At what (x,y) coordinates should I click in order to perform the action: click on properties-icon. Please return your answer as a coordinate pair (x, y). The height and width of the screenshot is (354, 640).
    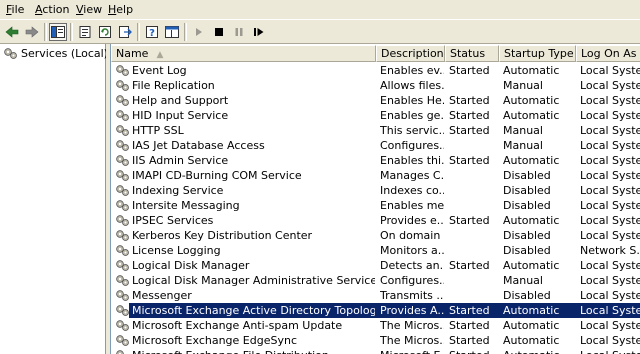
    Looking at the image, I should click on (85, 32).